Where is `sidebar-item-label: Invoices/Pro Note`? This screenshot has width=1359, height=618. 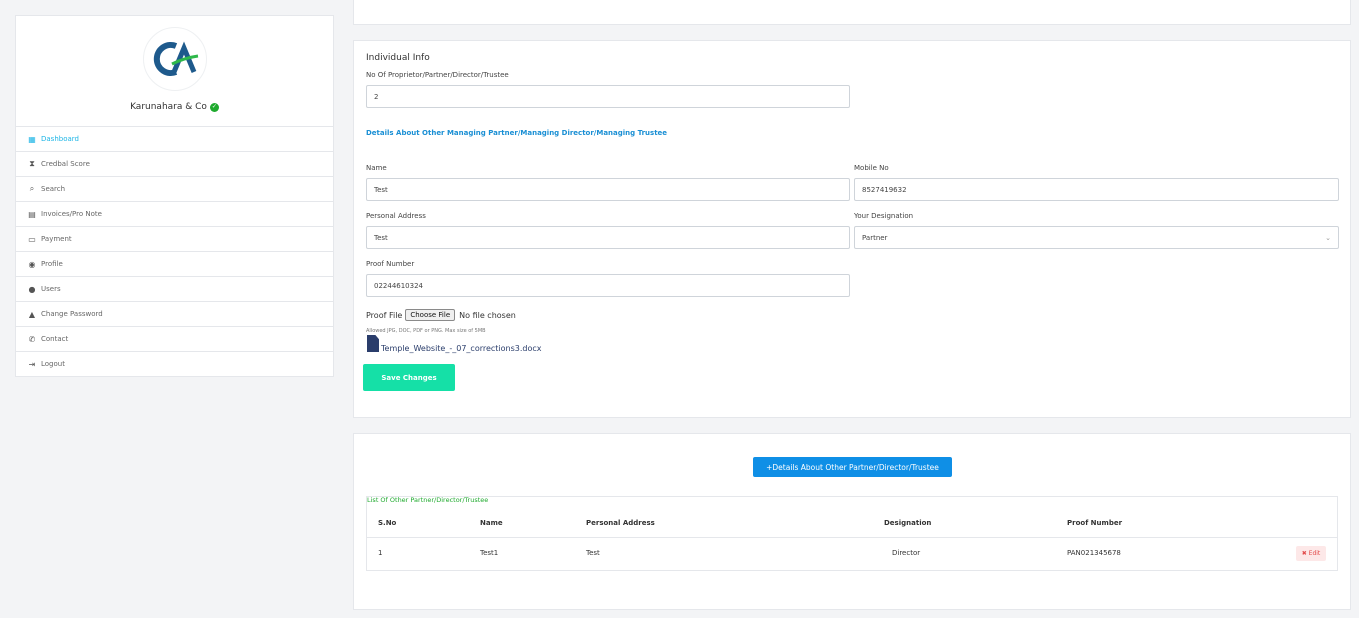
sidebar-item-label: Invoices/Pro Note is located at coordinates (71, 214).